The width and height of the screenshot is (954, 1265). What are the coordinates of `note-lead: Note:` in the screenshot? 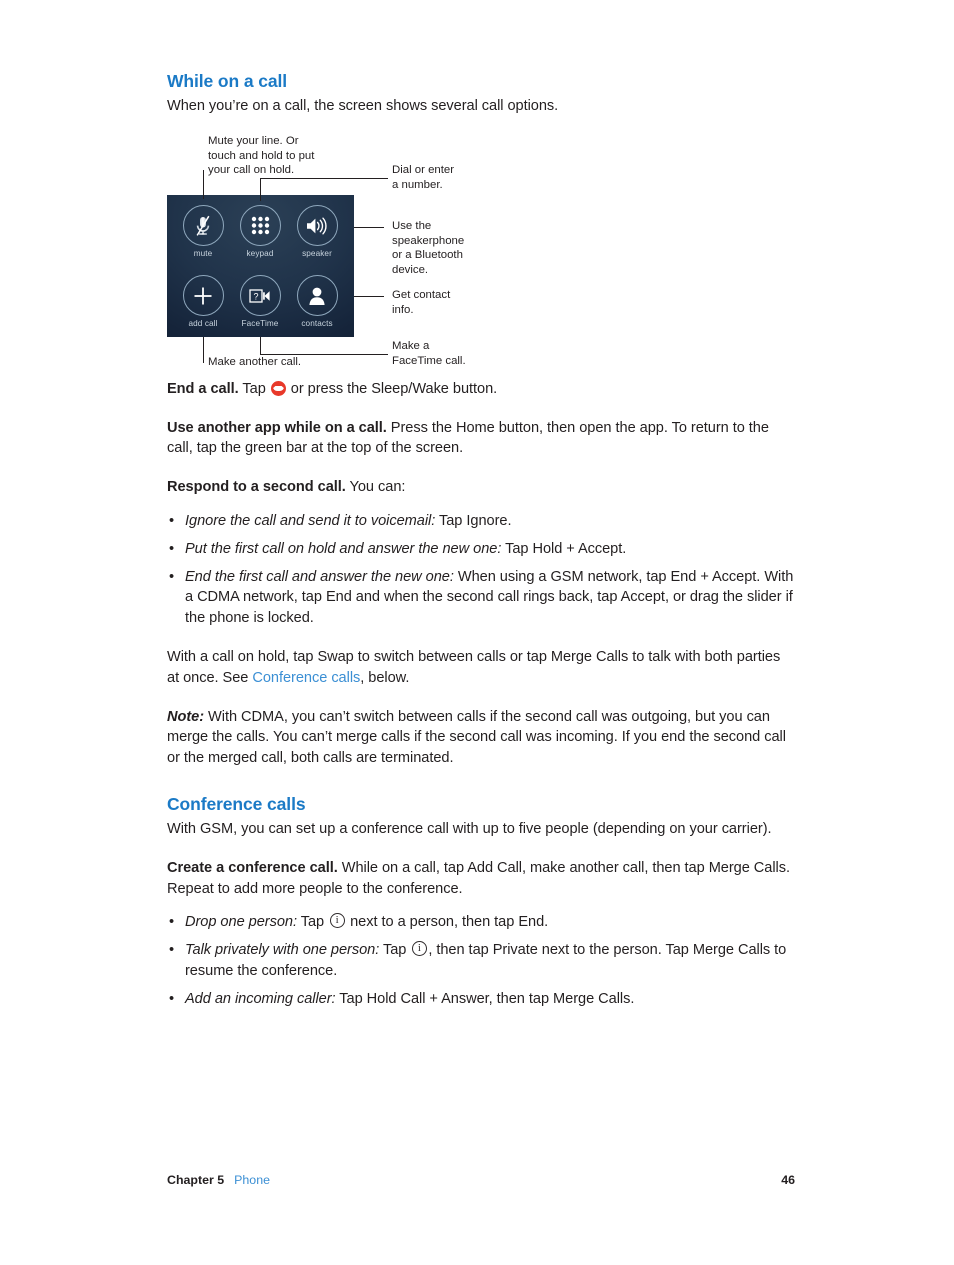 It's located at (186, 716).